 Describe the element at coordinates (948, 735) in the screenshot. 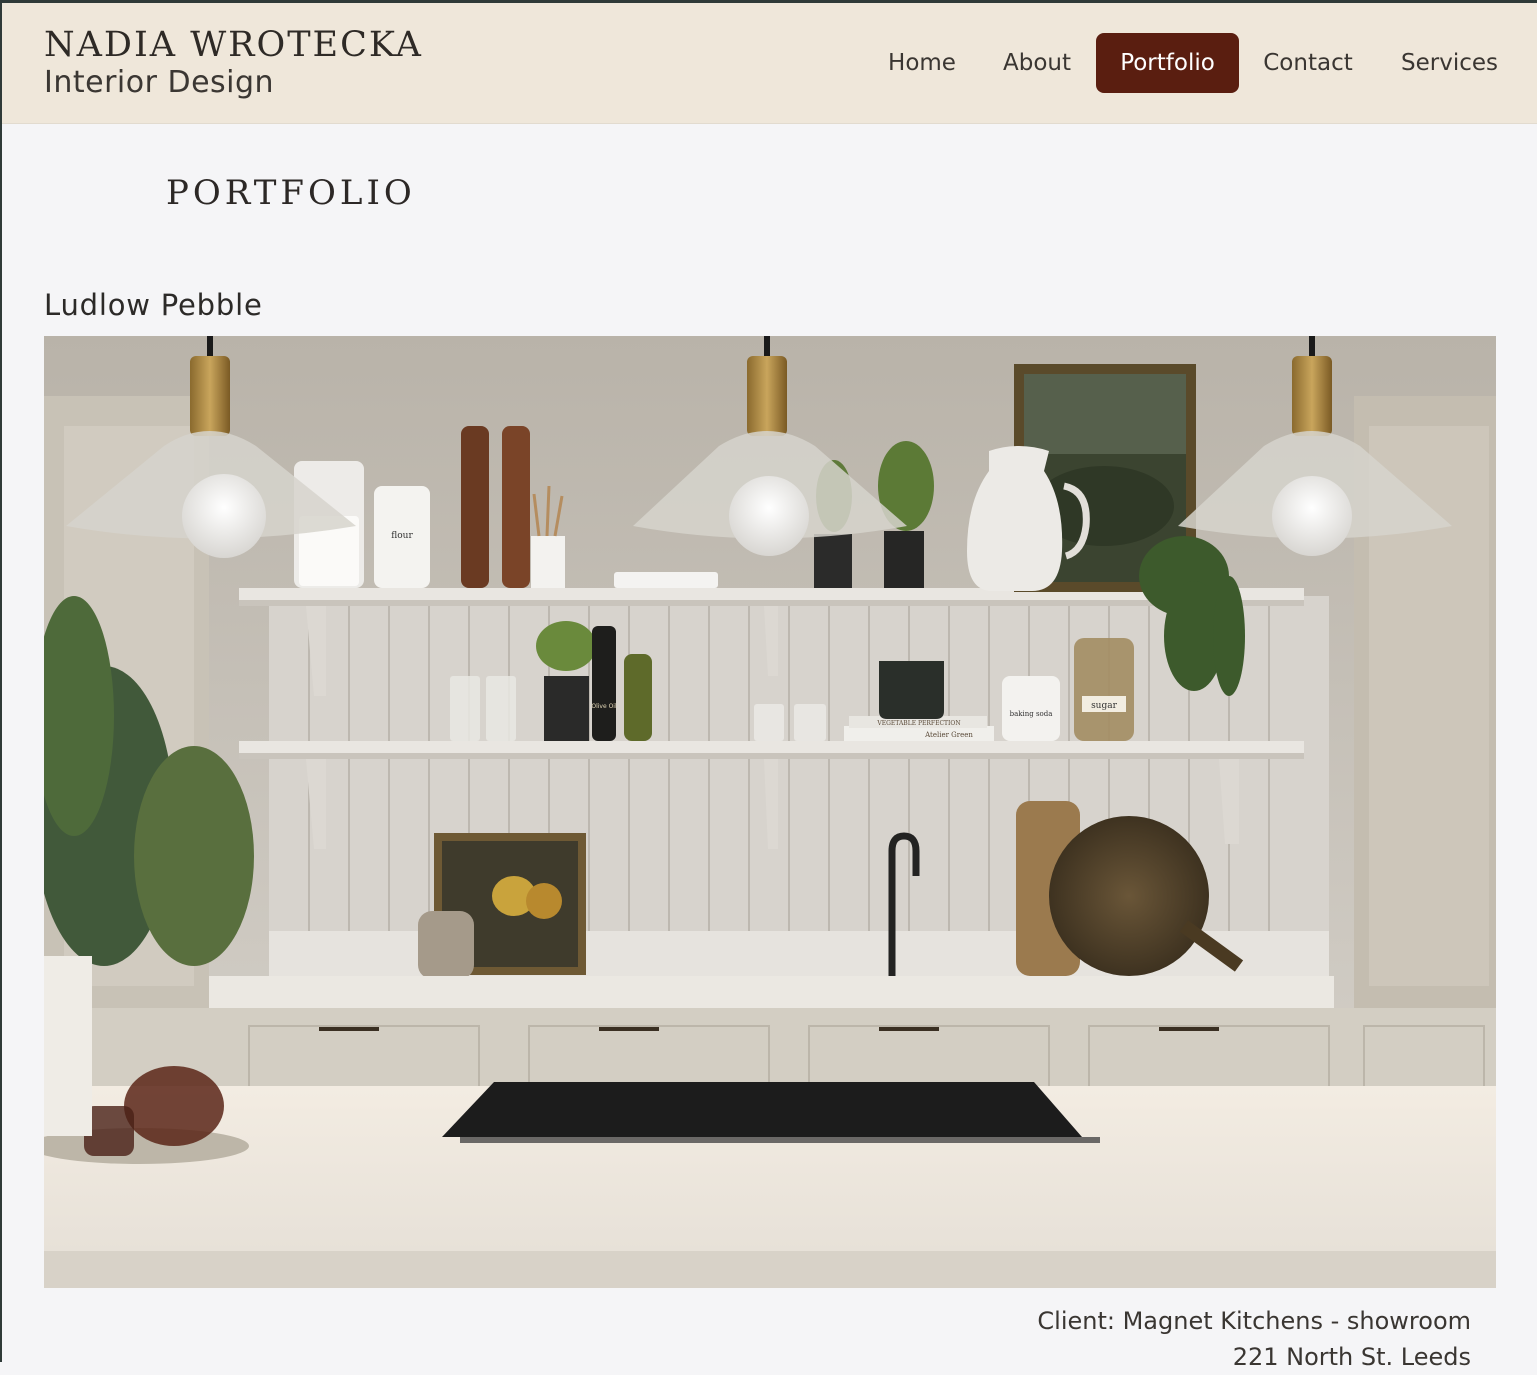

I see `book-author-label: Atelier Green` at that location.